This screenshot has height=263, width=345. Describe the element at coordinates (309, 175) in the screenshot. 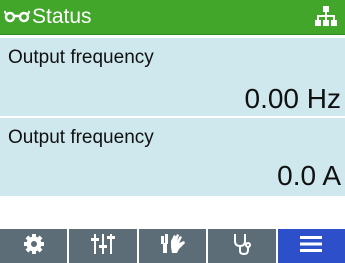

I see `parameter-value: 0.0 A` at that location.